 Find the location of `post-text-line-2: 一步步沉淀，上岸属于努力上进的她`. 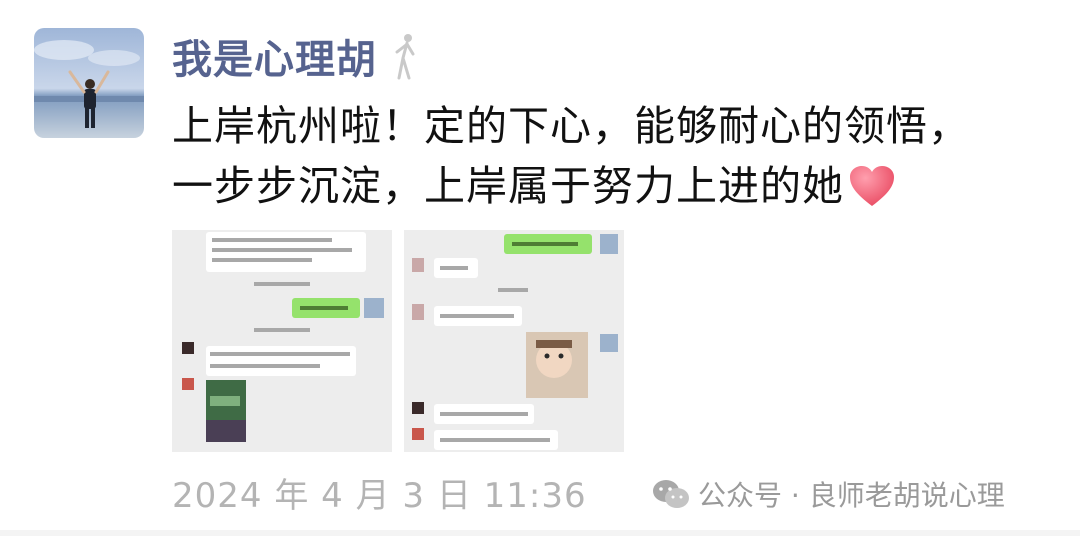

post-text-line-2: 一步步沉淀，上岸属于努力上进的她 is located at coordinates (612, 186).